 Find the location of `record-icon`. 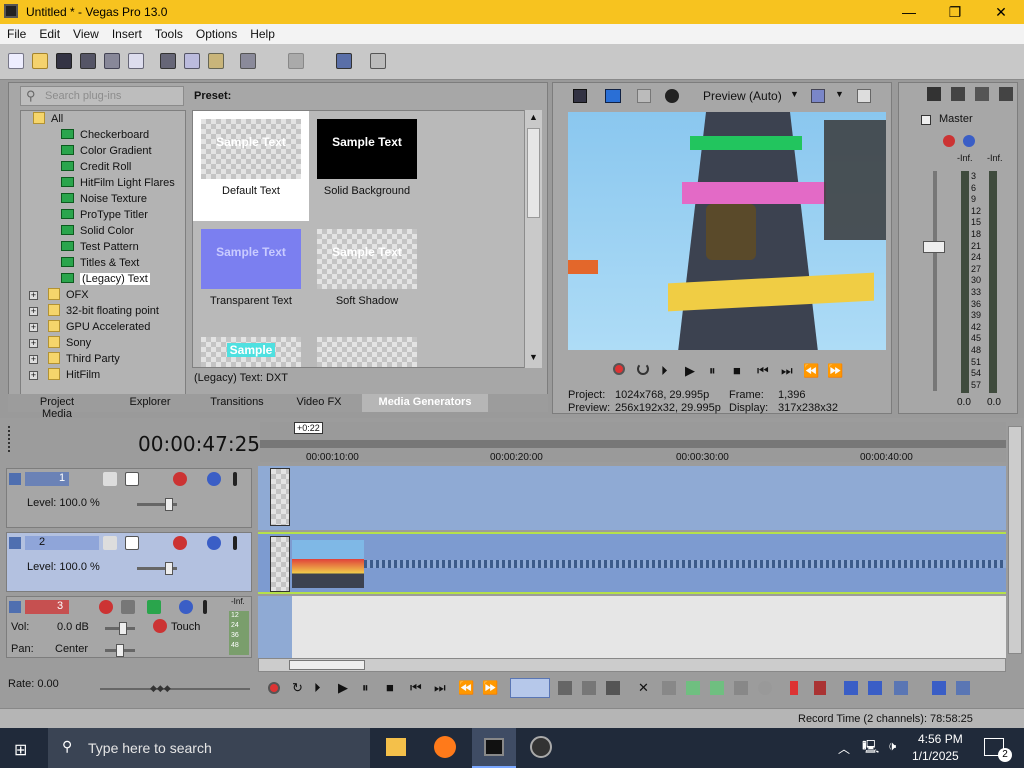

record-icon is located at coordinates (274, 688).